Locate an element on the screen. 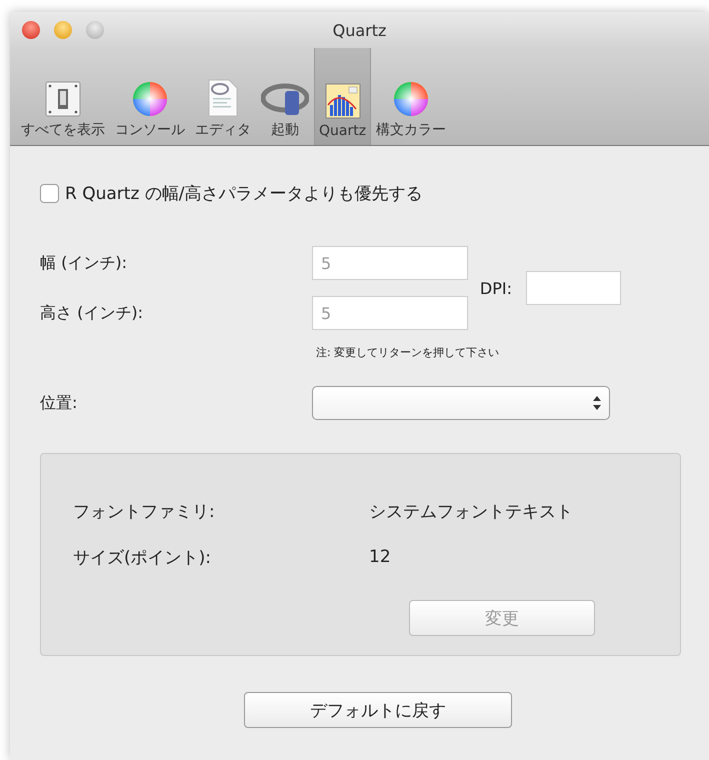  document-icon is located at coordinates (223, 98).